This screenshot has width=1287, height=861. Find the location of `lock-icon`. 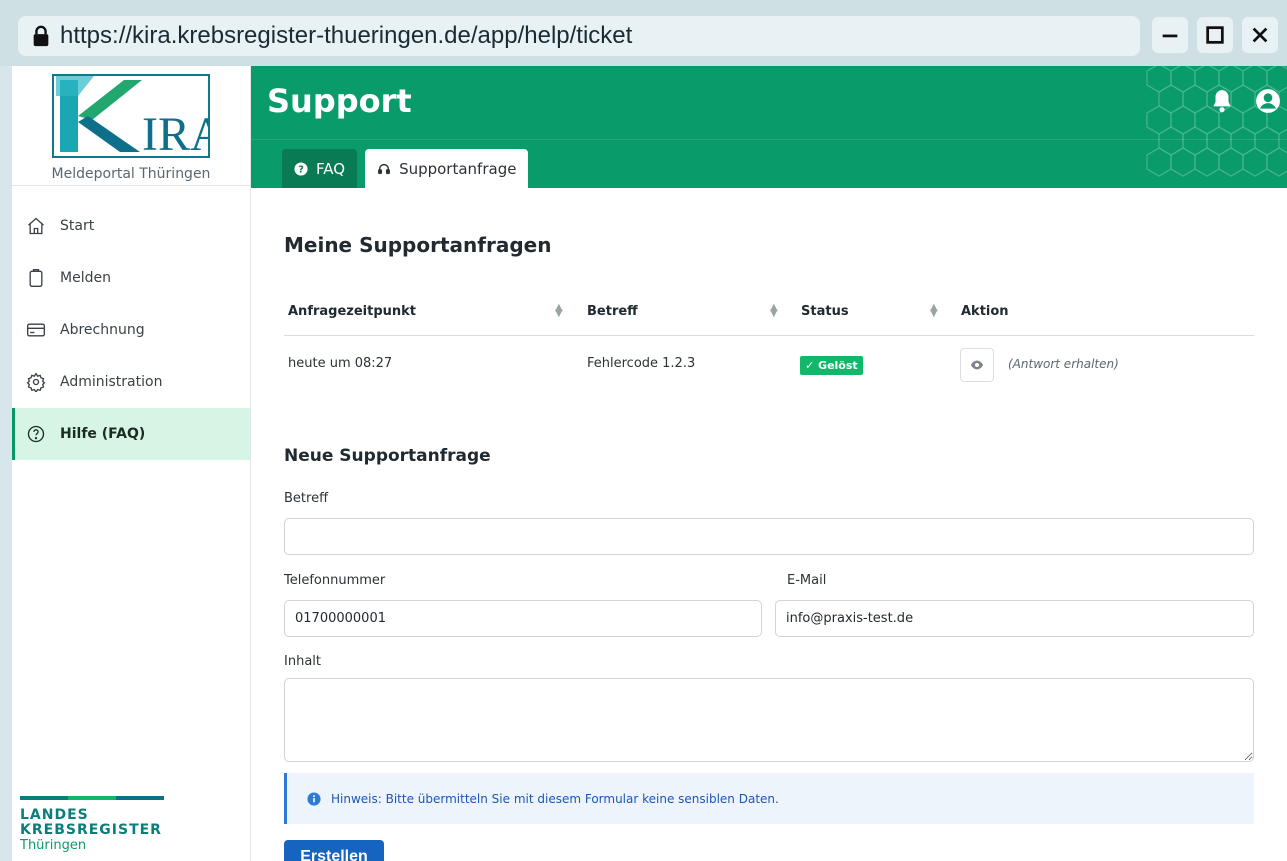

lock-icon is located at coordinates (41, 36).